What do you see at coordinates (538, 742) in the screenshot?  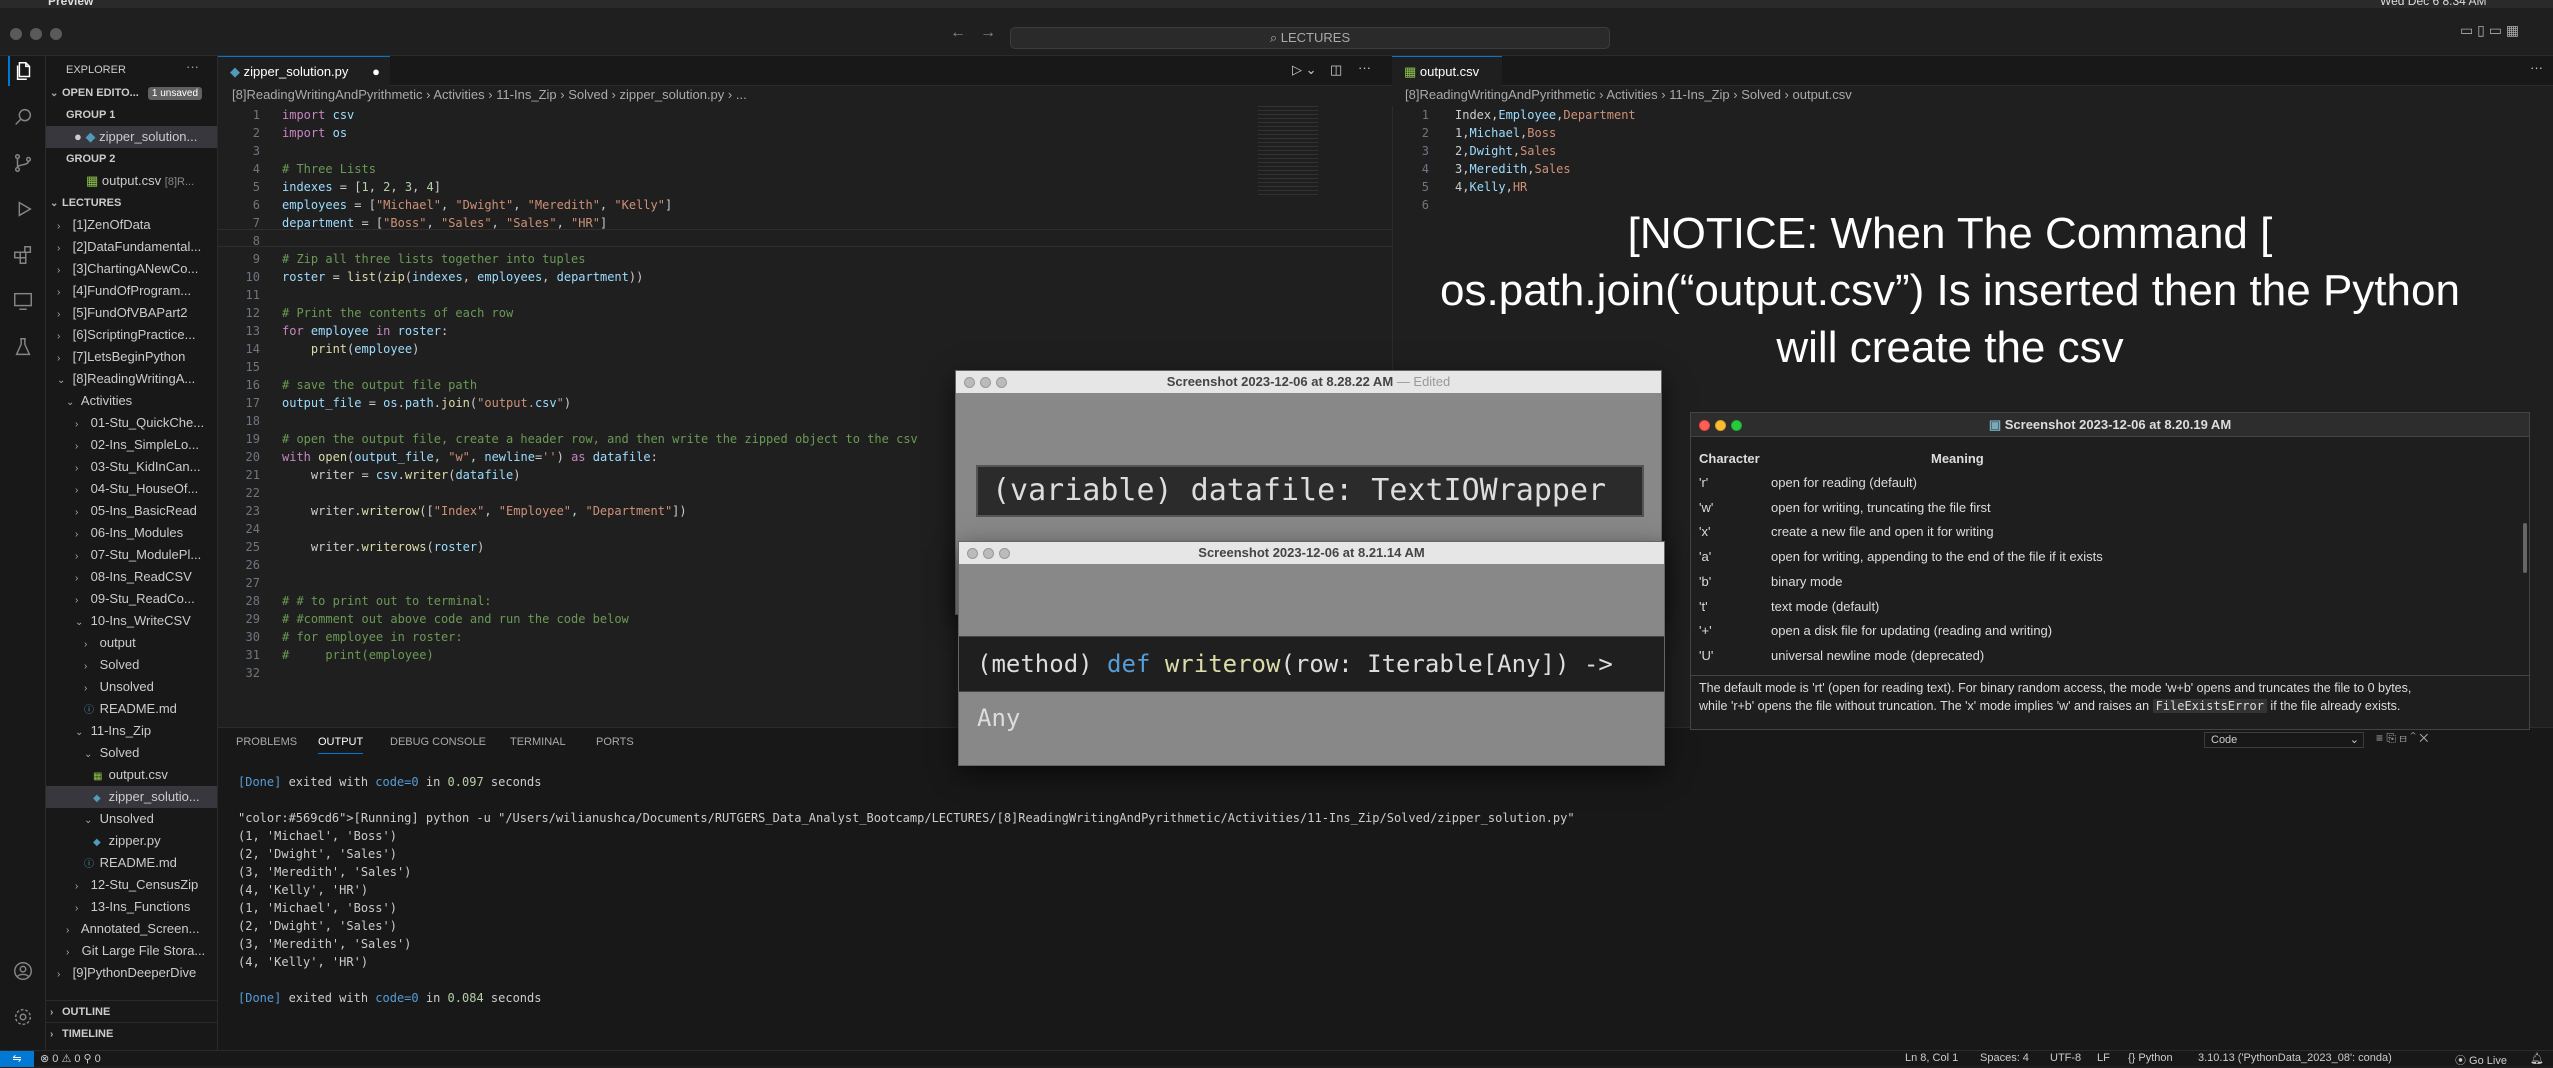 I see `panel-tab-terminal: TERMINAL` at bounding box center [538, 742].